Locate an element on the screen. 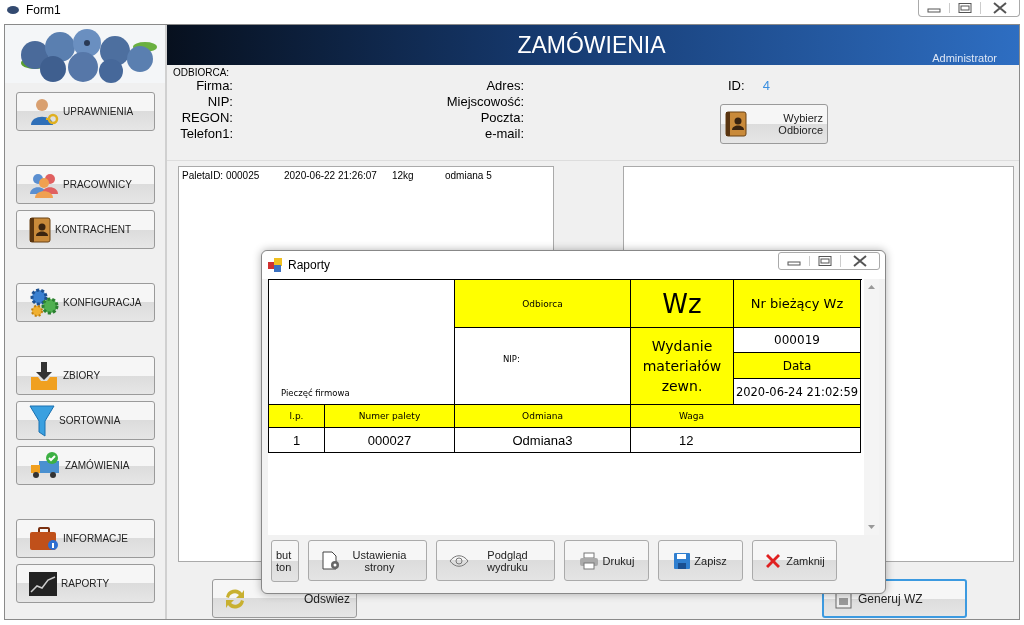 The width and height of the screenshot is (1024, 625). gears-icon is located at coordinates (44, 302).